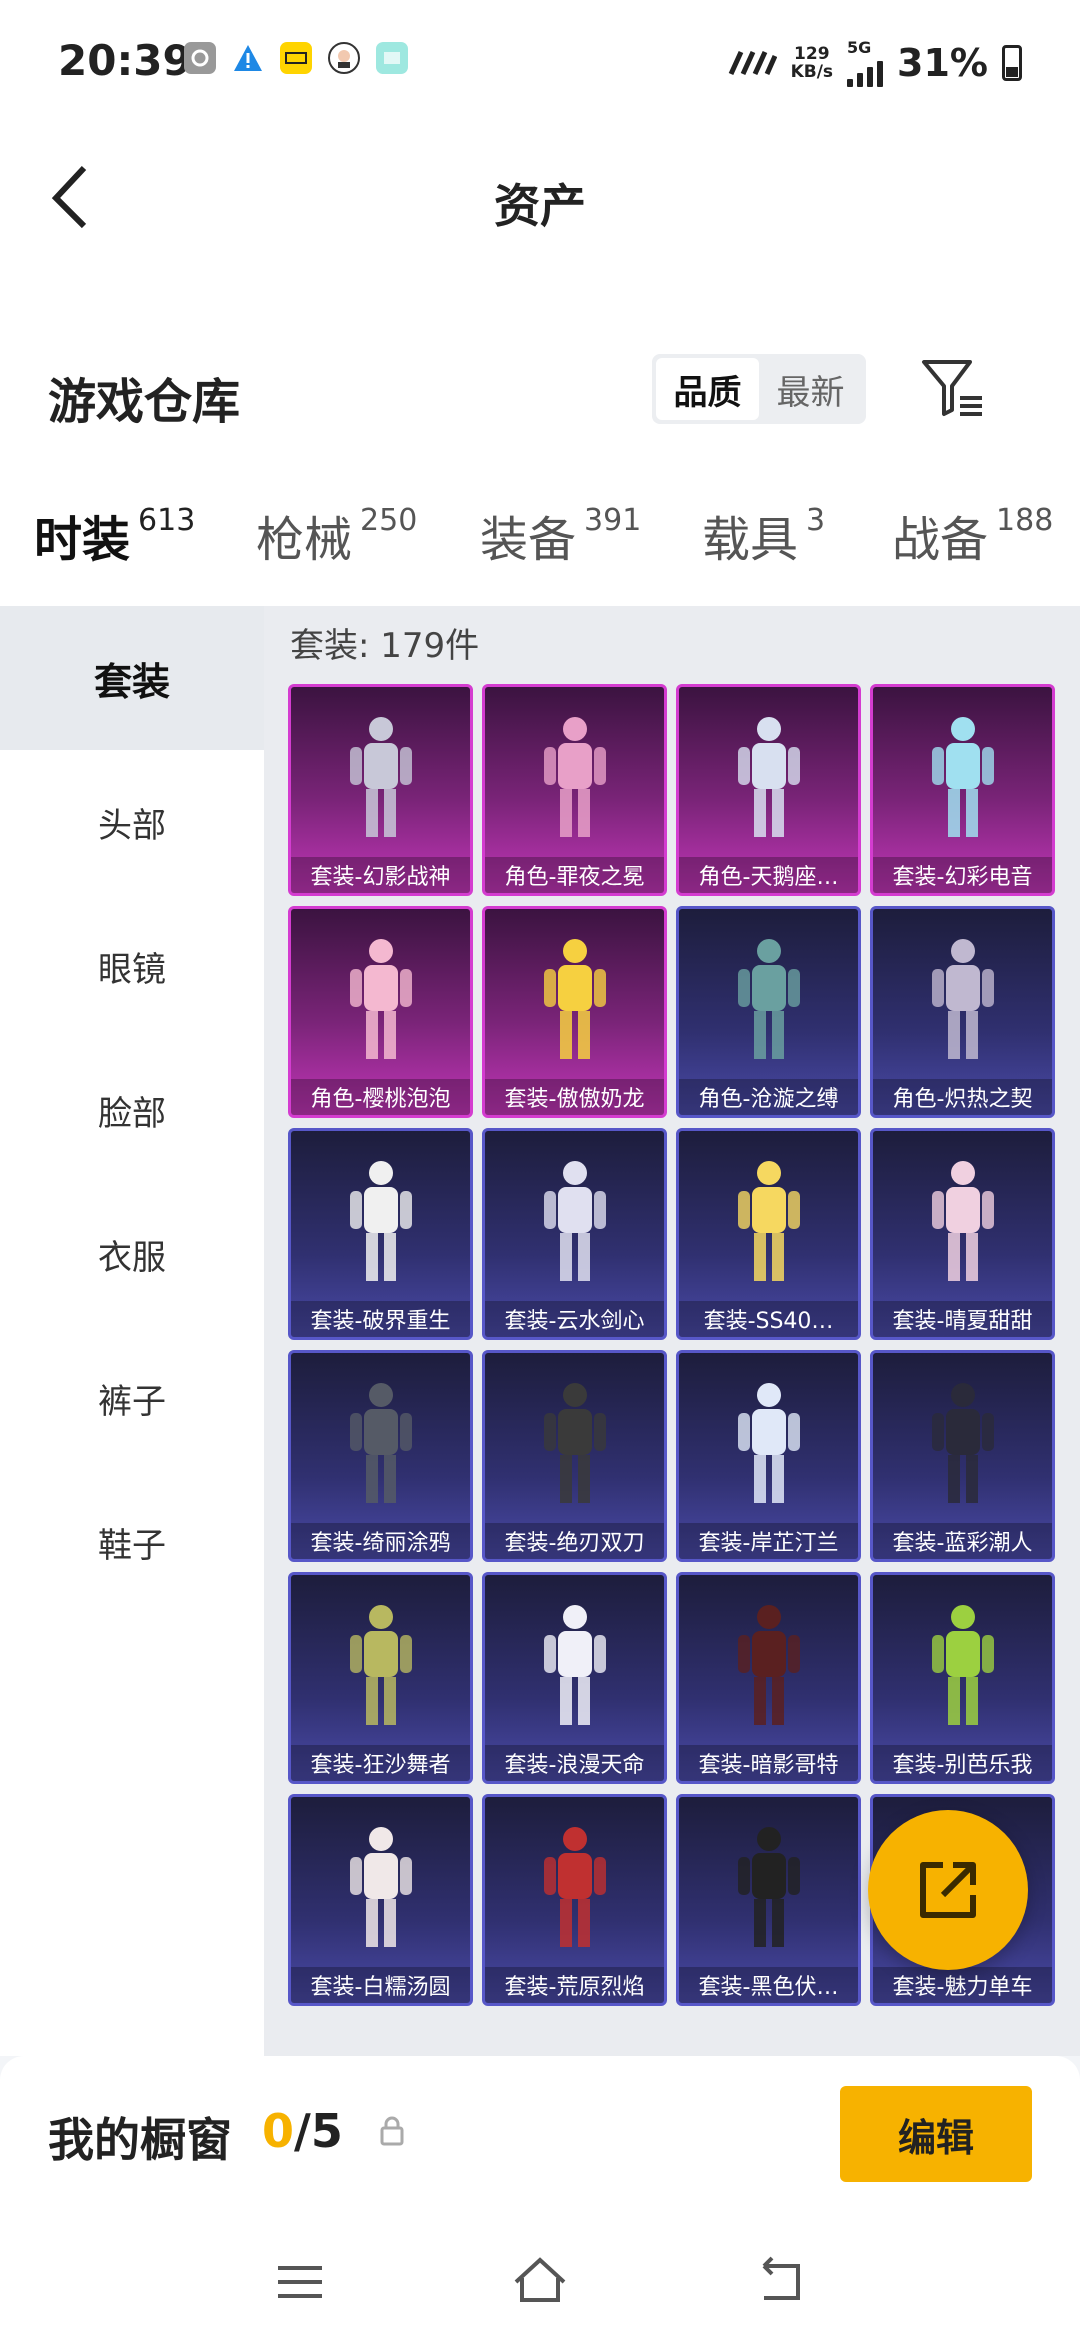 This screenshot has height=2344, width=1080. Describe the element at coordinates (574, 1763) in the screenshot. I see `item-name: 套装-浪漫天命` at that location.